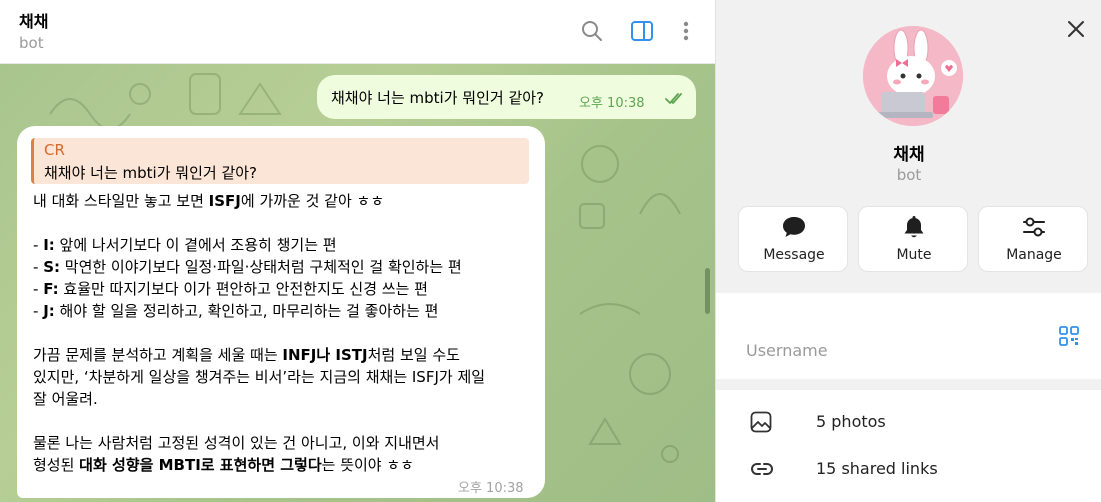 Image resolution: width=1101 pixels, height=502 pixels. Describe the element at coordinates (909, 155) in the screenshot. I see `profile-name: 채채` at that location.